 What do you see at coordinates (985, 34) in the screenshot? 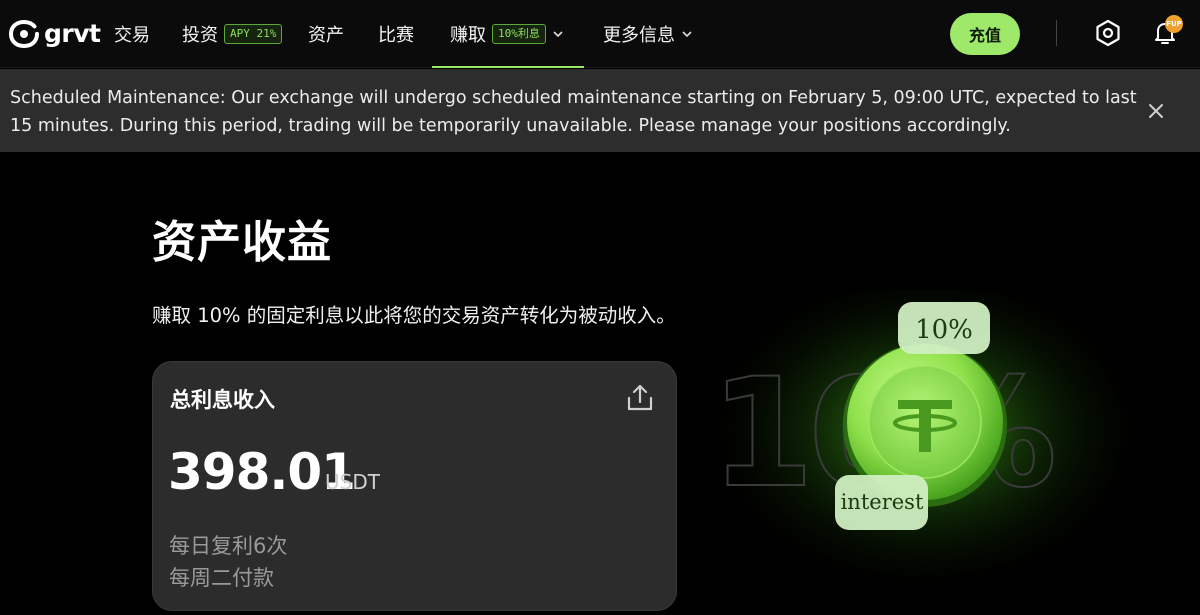
I see `deposit-button: 充值` at bounding box center [985, 34].